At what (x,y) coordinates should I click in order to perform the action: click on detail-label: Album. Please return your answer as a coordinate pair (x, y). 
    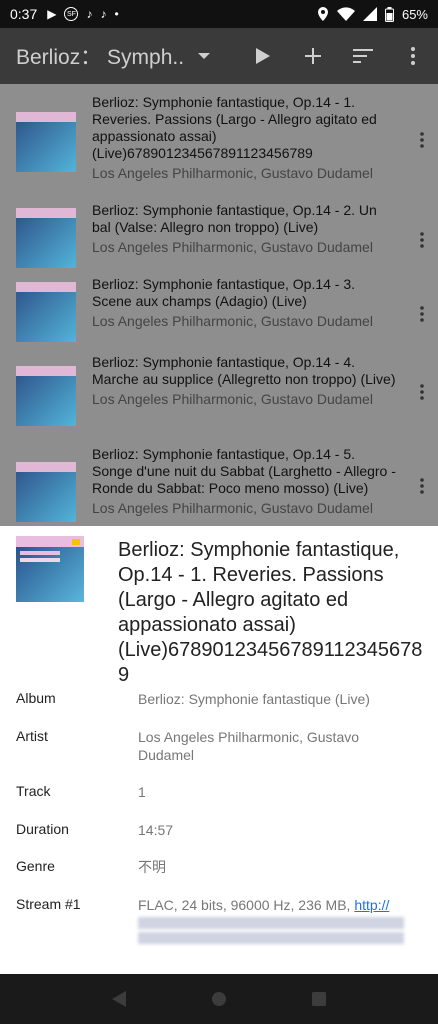
    Looking at the image, I should click on (36, 698).